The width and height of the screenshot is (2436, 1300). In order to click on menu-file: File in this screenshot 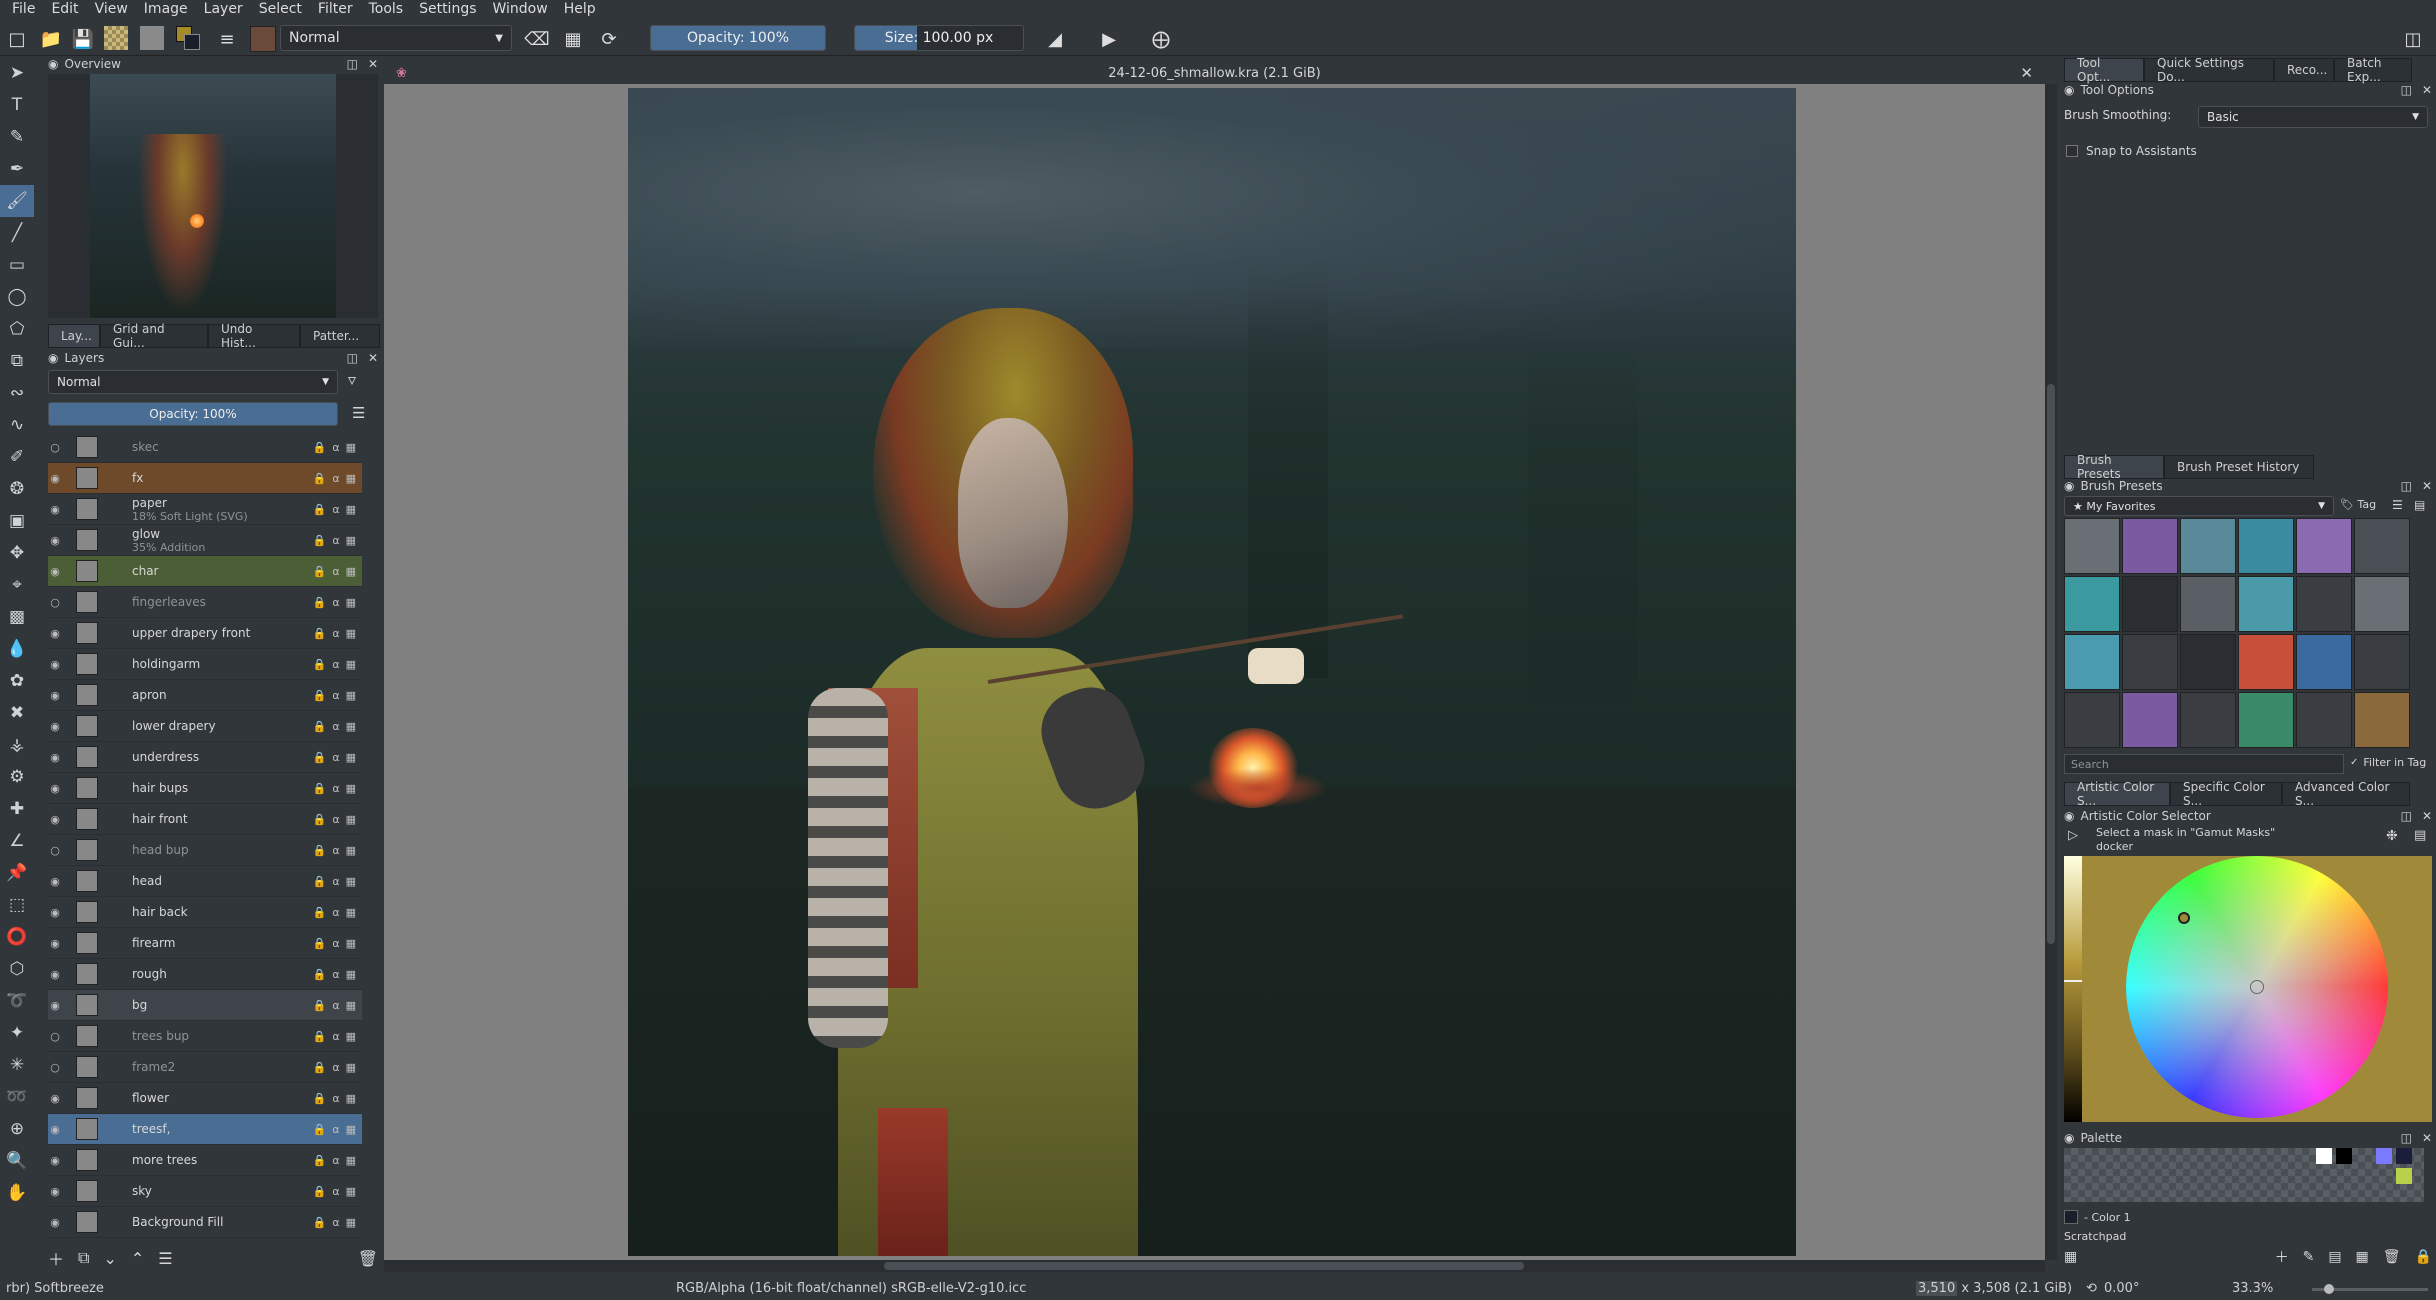, I will do `click(23, 9)`.